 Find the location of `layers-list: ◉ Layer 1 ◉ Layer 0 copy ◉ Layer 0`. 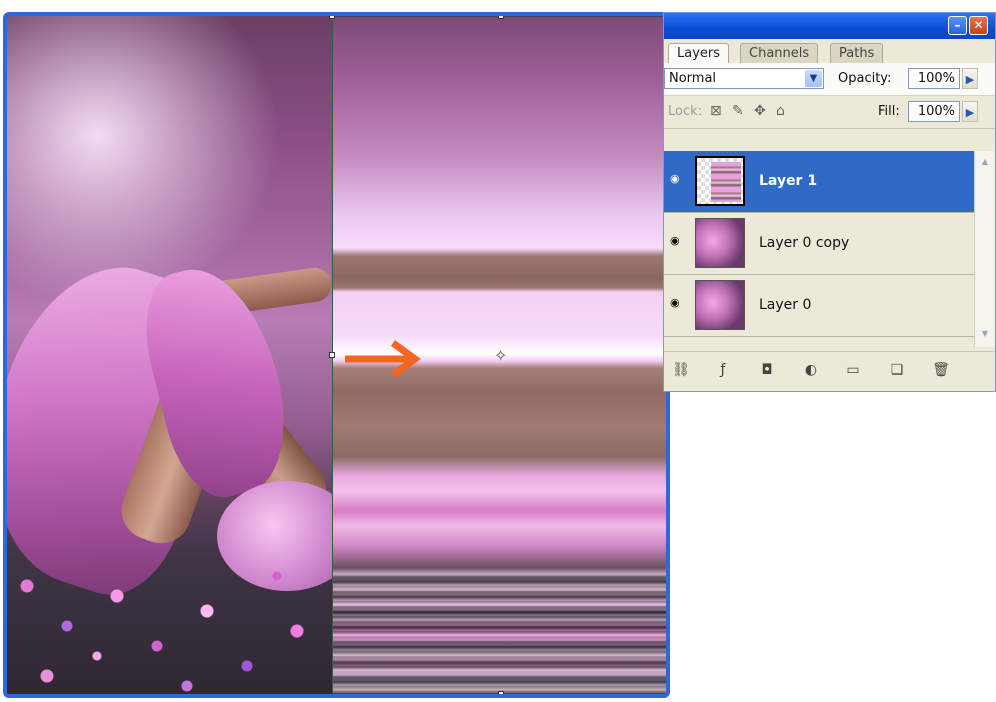

layers-list: ◉ Layer 1 ◉ Layer 0 copy ◉ Layer 0 is located at coordinates (819, 249).